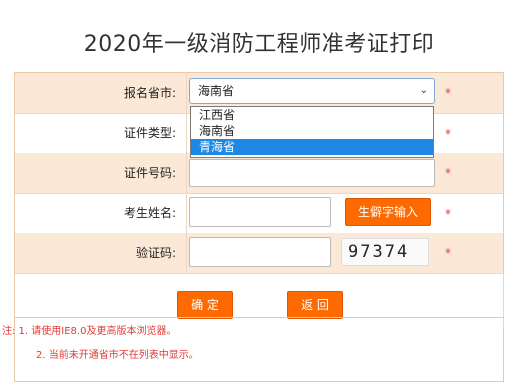  Describe the element at coordinates (89, 331) in the screenshot. I see `note-line-1: 注: 1. 请使用IE8.0及更高版本浏览器。` at that location.